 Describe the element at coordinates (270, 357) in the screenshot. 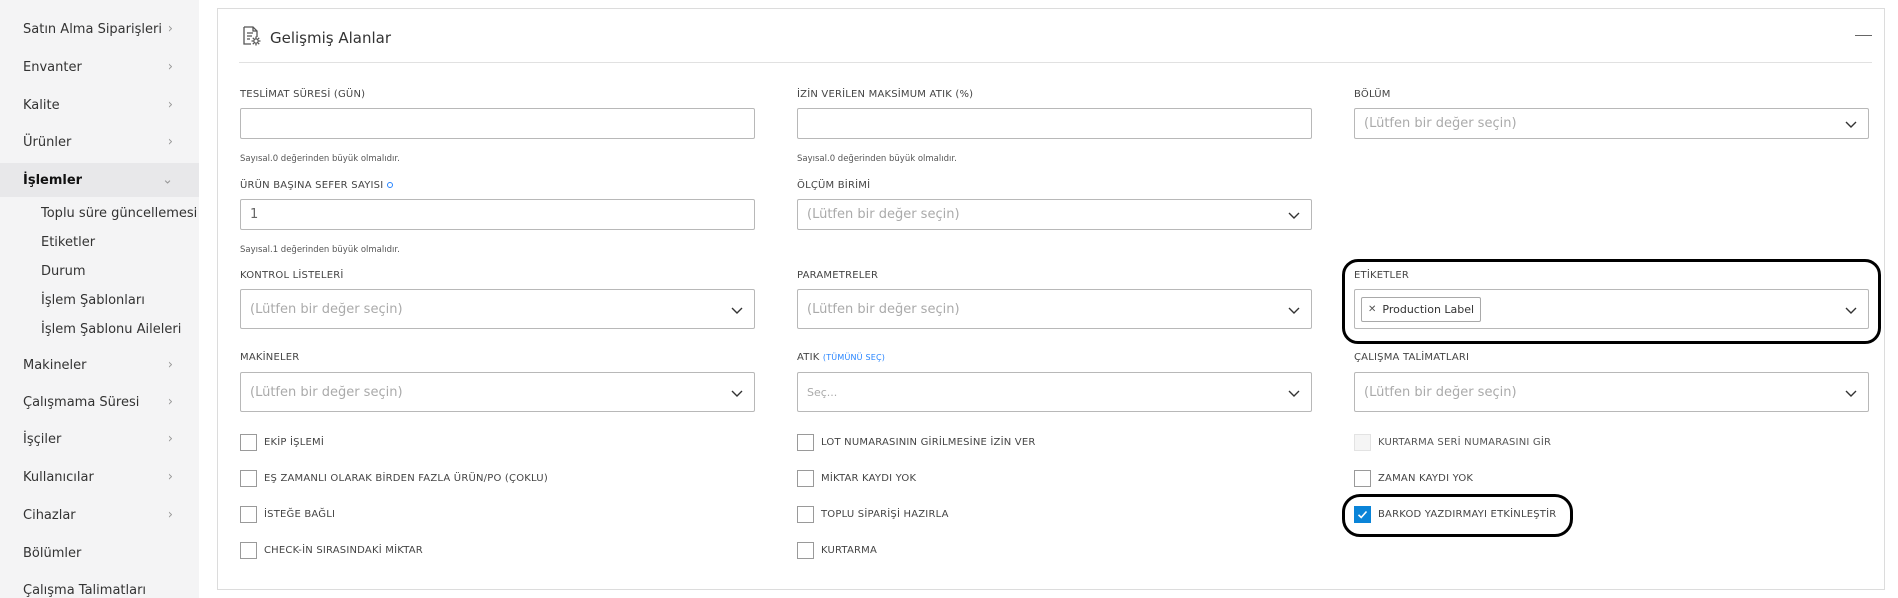

I see `makineler-label: MAKİNELER` at that location.